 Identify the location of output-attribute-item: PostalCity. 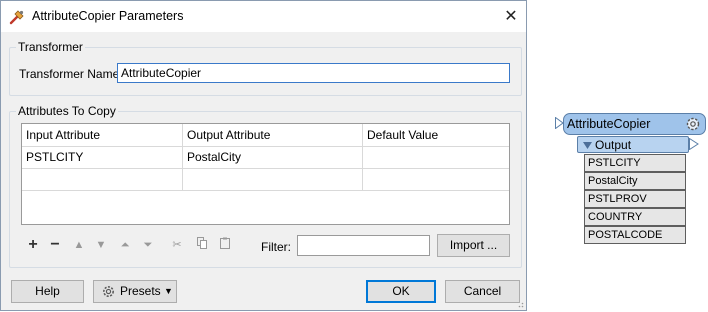
(635, 181).